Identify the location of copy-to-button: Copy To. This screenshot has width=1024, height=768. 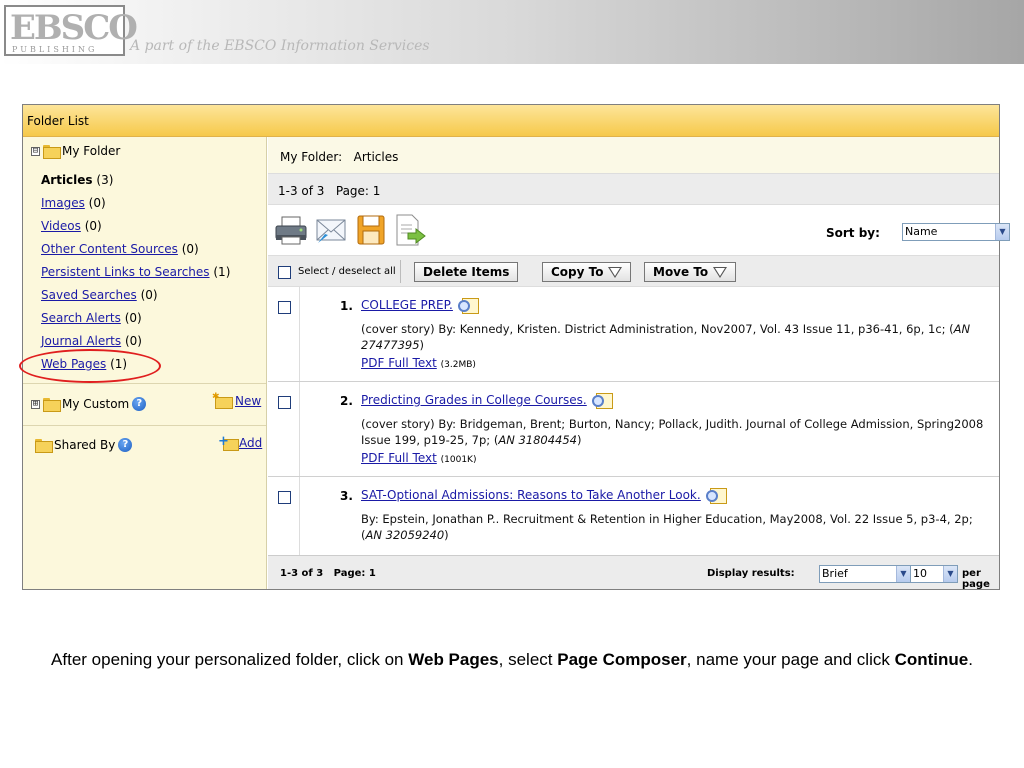
(587, 272).